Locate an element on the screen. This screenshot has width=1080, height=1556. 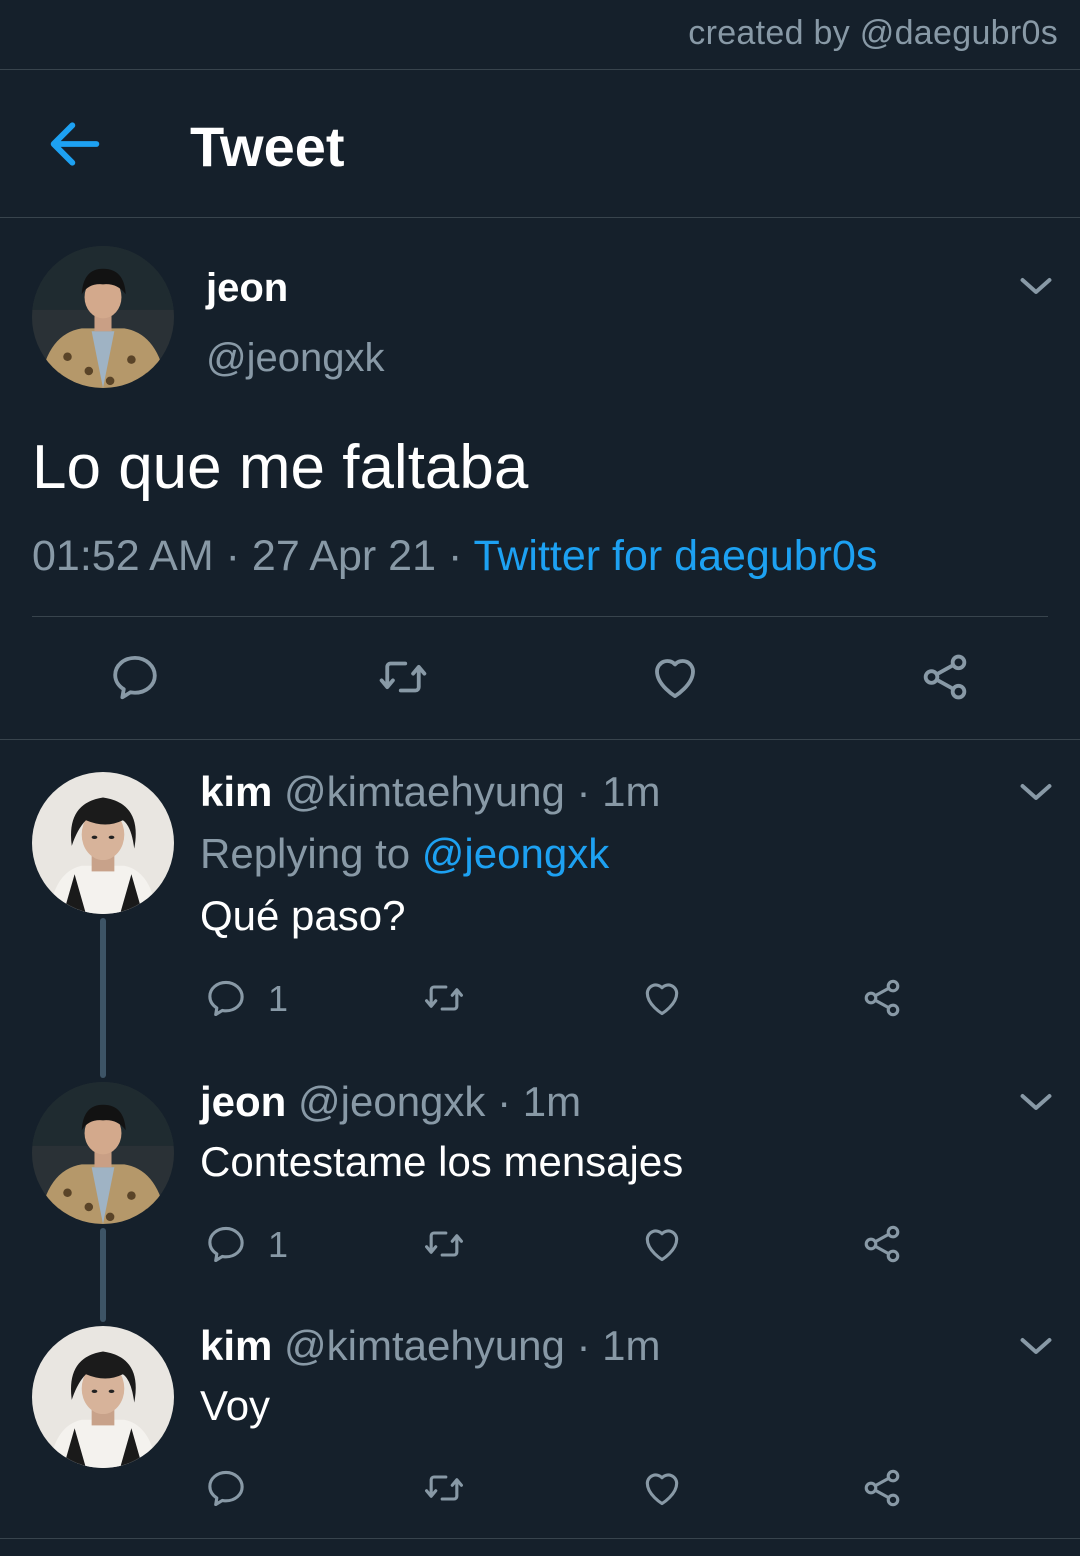
reply-author-handle: @jeongxk is located at coordinates (391, 1101).